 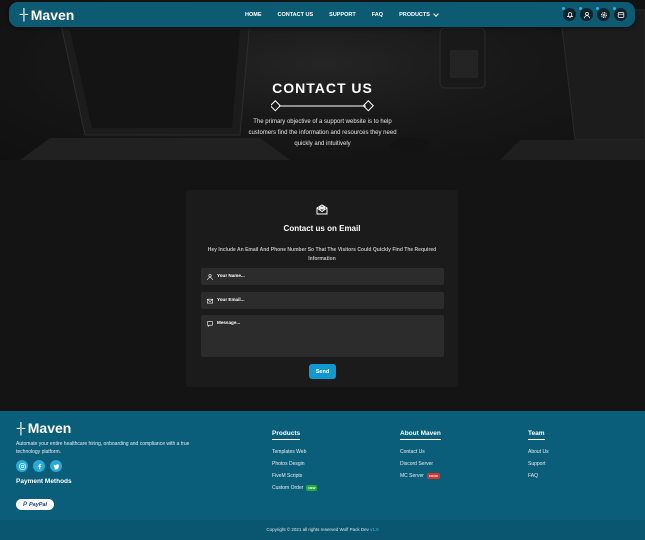 What do you see at coordinates (24, 504) in the screenshot?
I see `paypal-icon: P` at bounding box center [24, 504].